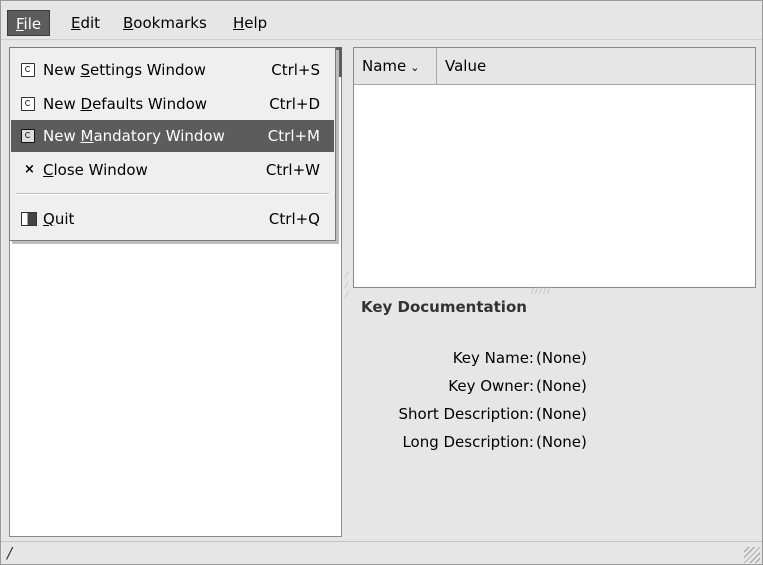 This screenshot has height=565, width=763. Describe the element at coordinates (172, 219) in the screenshot. I see `menu-item-quit: Quit Ctrl+Q` at that location.